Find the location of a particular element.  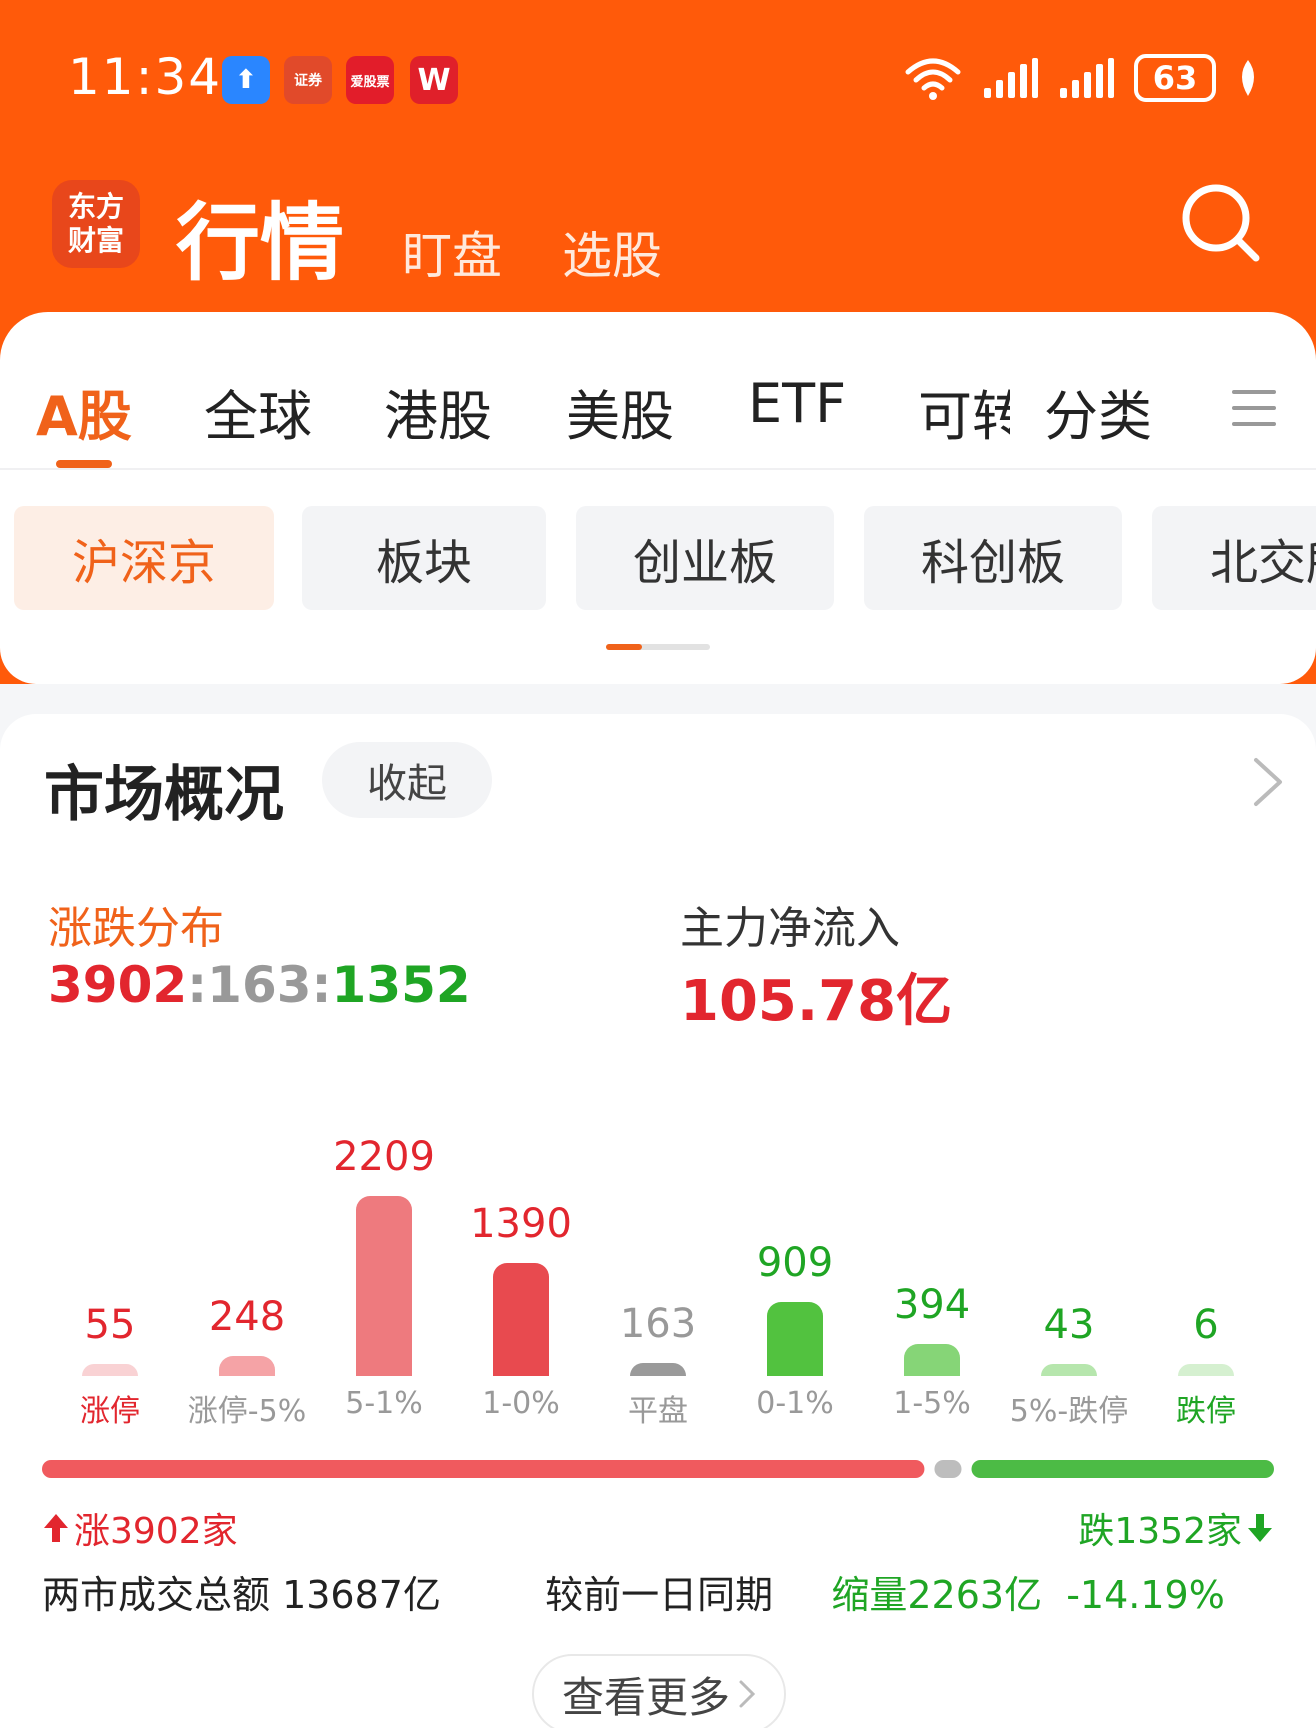

tabs-divider is located at coordinates (658, 469).